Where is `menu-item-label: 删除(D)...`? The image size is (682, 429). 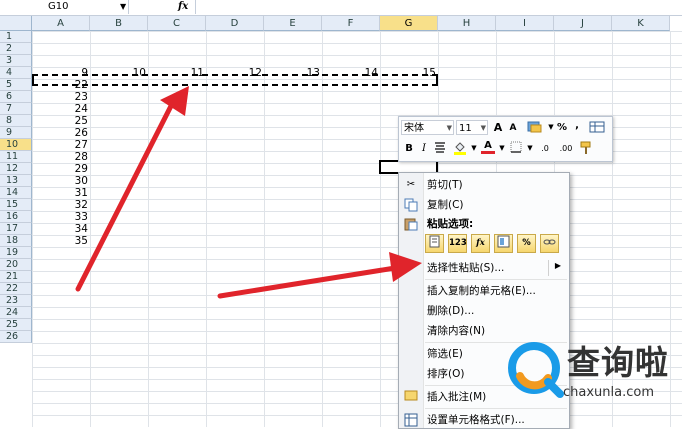
menu-item-label: 删除(D)... is located at coordinates (451, 311).